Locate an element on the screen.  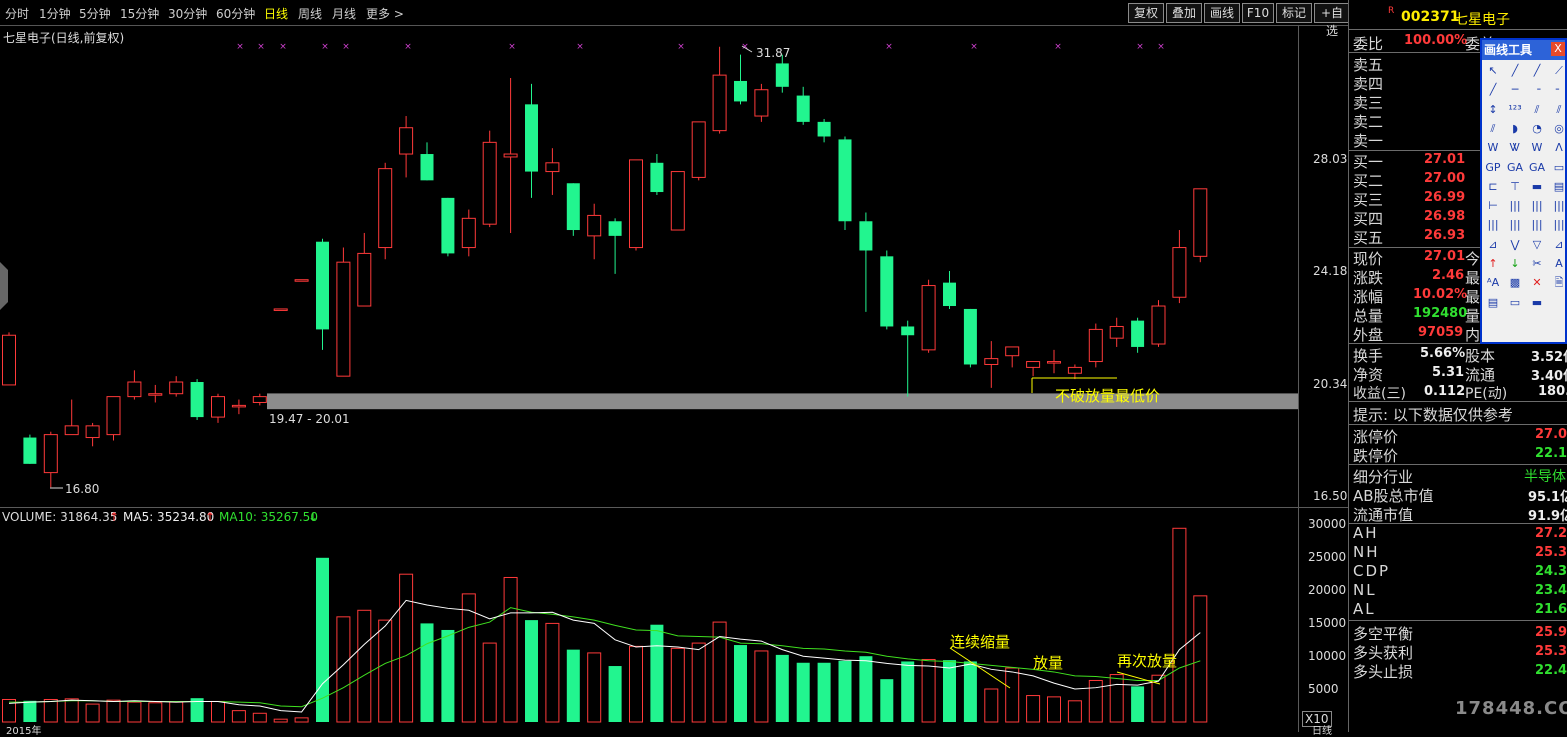
band-icon: ▬ is located at coordinates (1537, 187).